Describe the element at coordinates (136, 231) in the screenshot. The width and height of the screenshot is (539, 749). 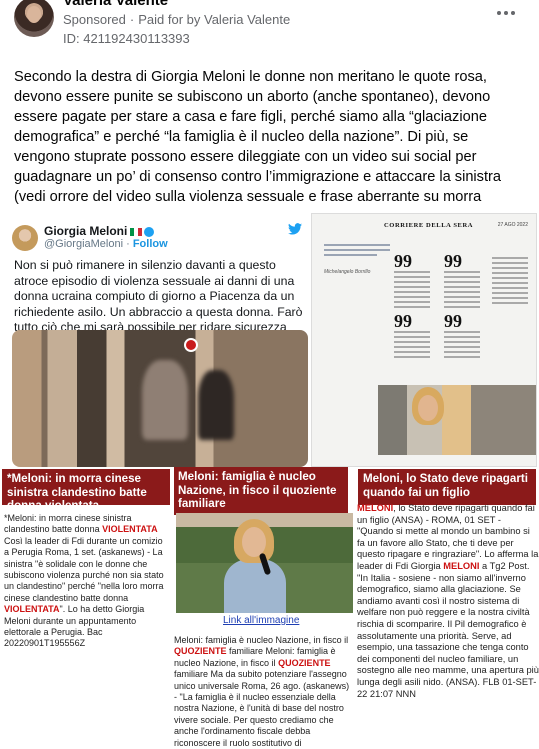
I see `italy-flag-icon` at that location.